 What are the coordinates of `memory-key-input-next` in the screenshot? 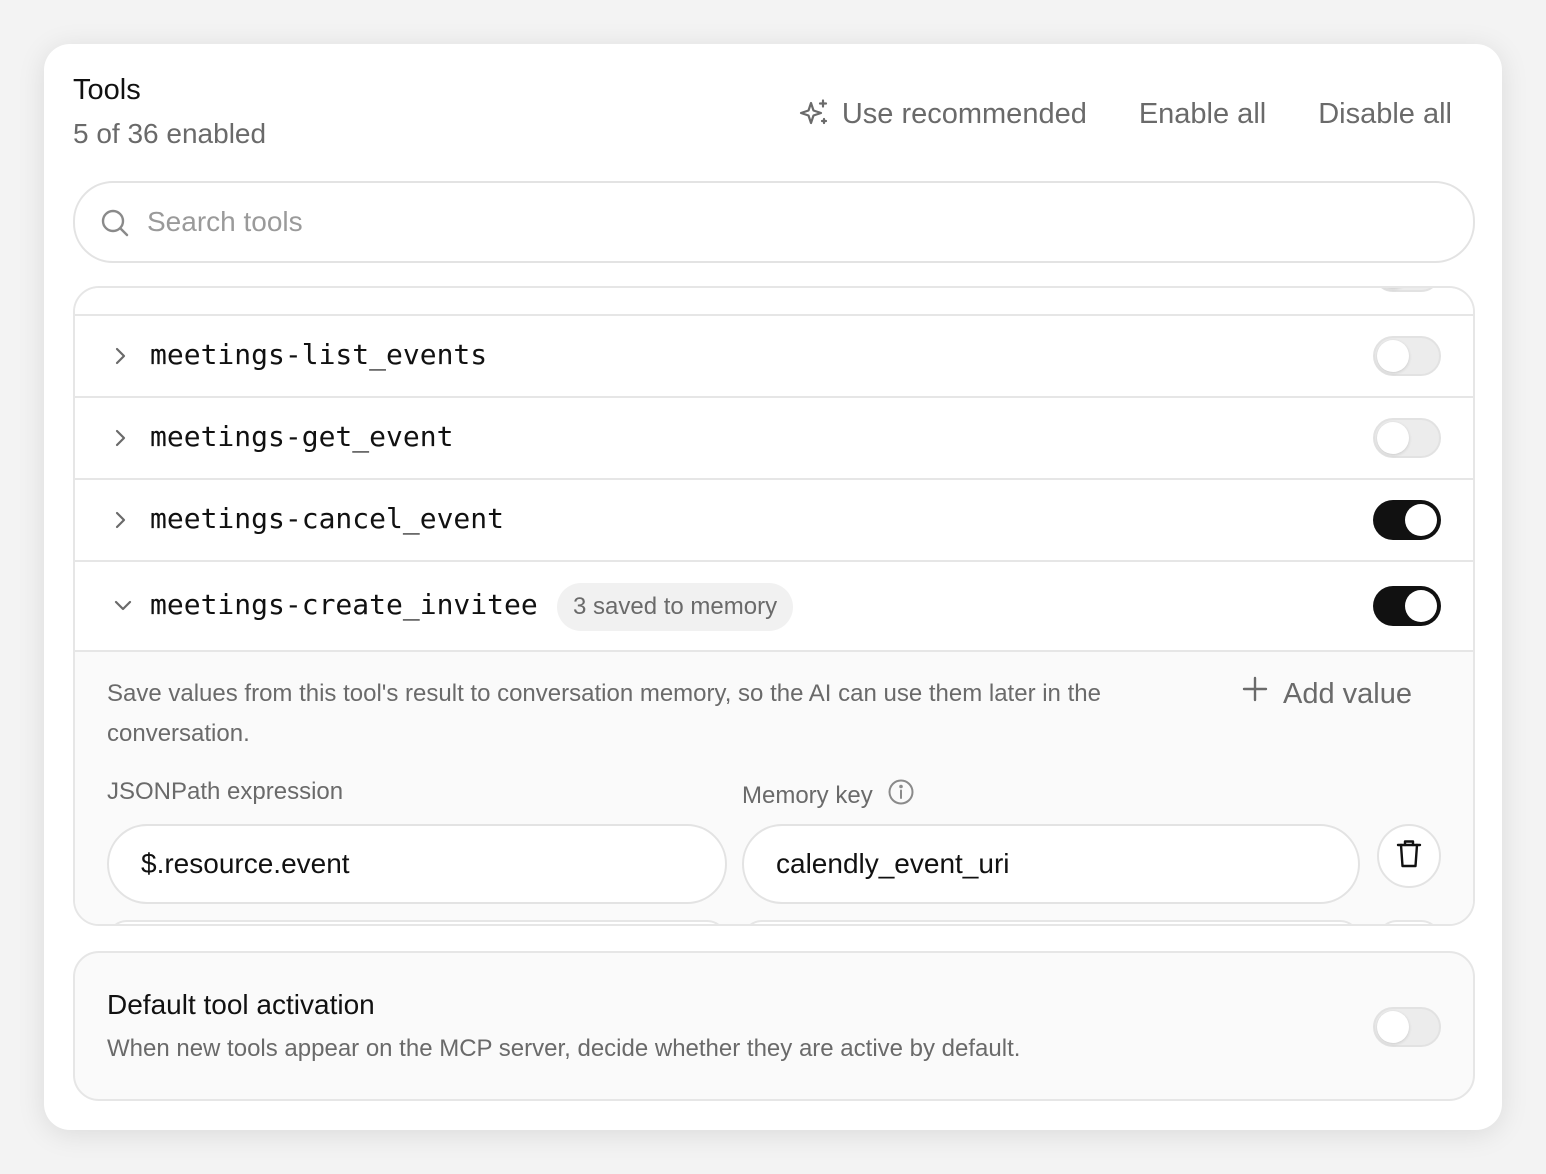 It's located at (1051, 922).